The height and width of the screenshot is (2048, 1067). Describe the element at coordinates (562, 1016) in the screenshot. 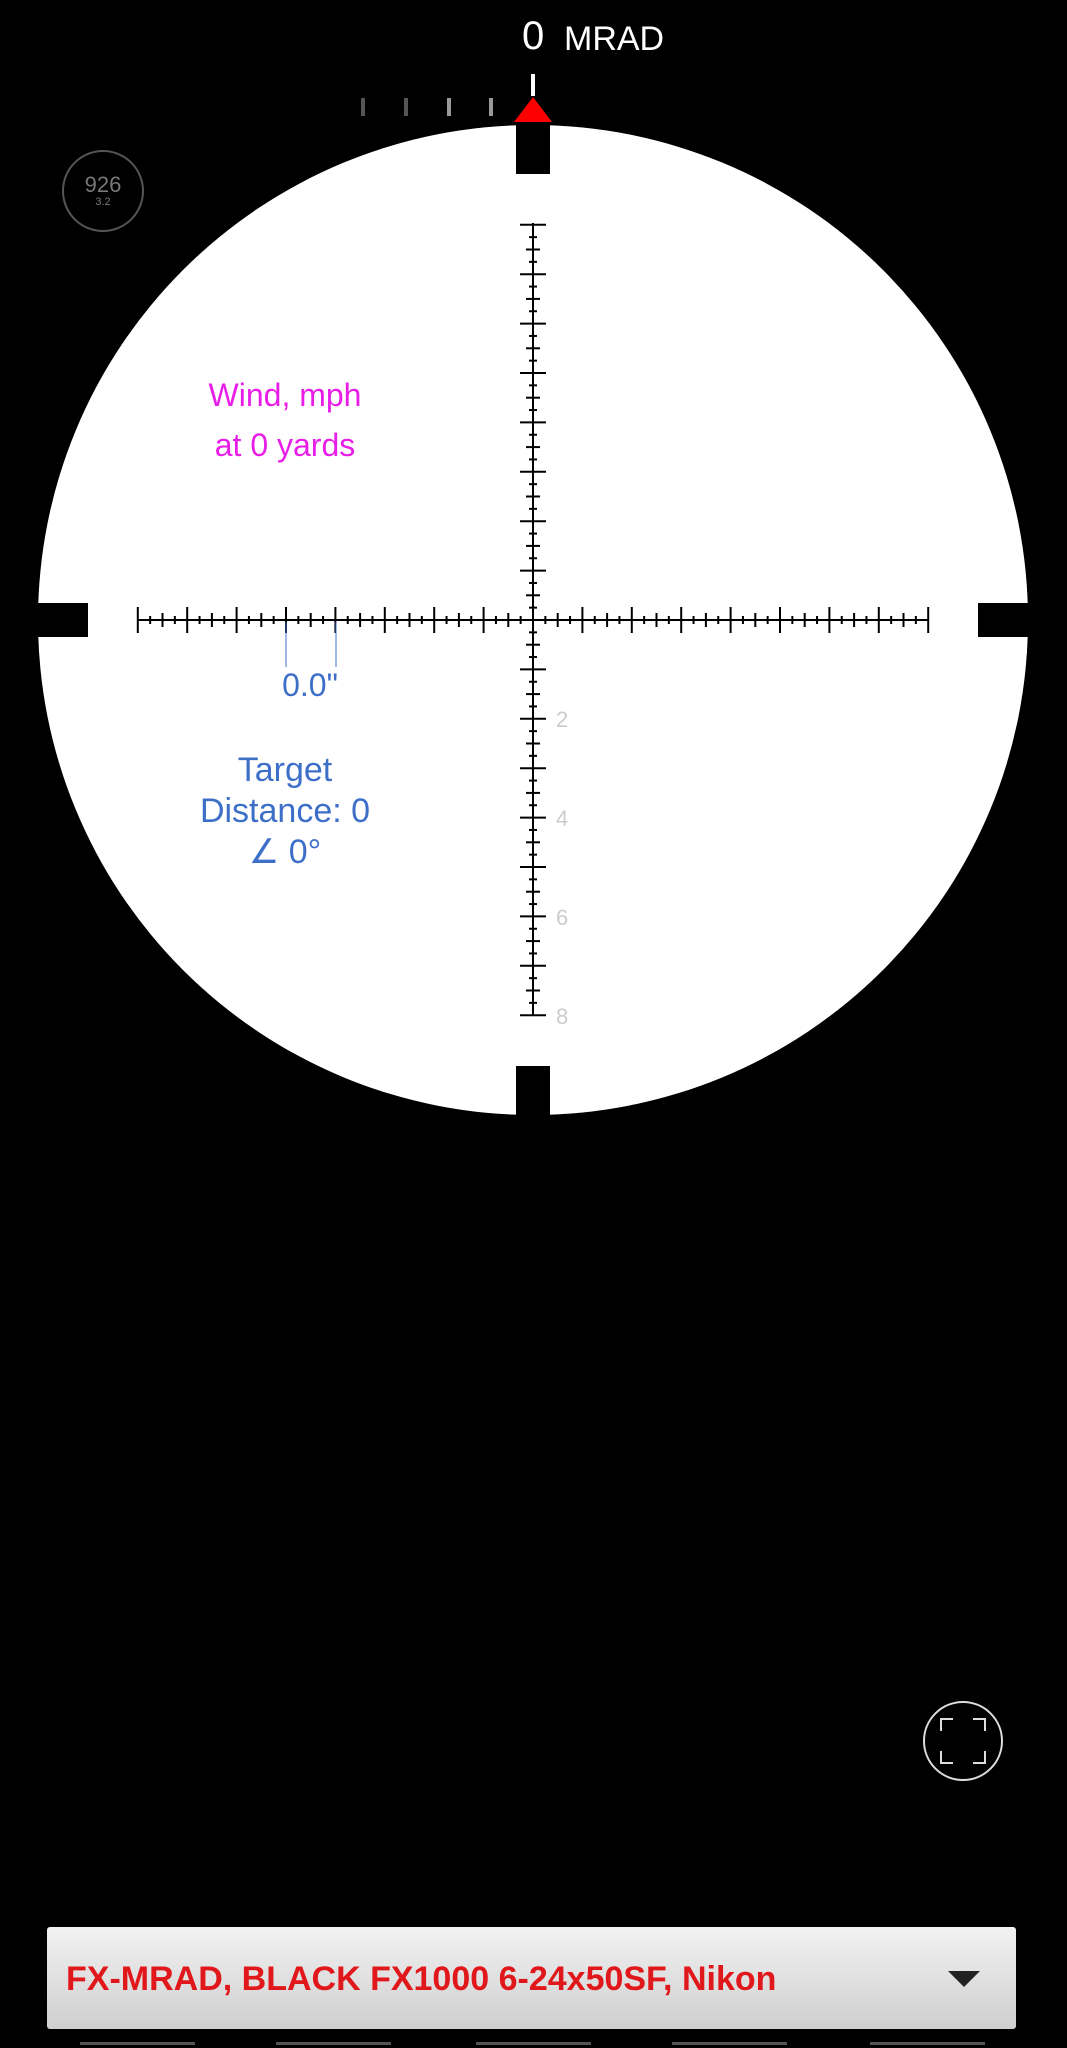

I see `mil-label: 8` at that location.